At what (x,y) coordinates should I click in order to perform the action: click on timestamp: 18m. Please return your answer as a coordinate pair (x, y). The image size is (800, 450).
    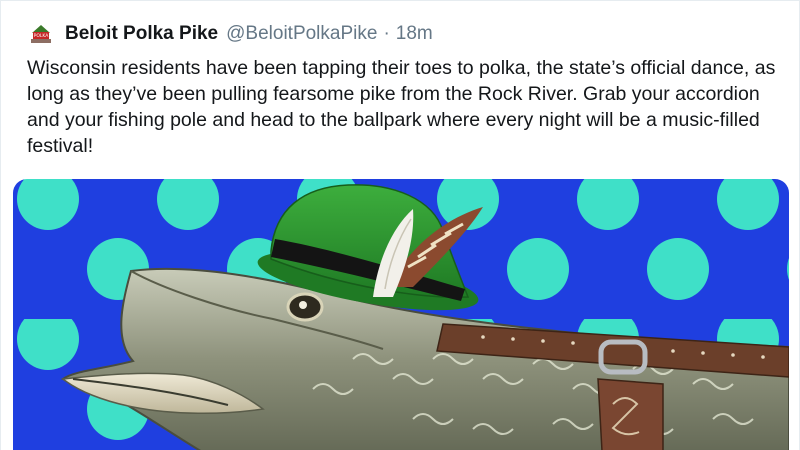
    Looking at the image, I should click on (414, 34).